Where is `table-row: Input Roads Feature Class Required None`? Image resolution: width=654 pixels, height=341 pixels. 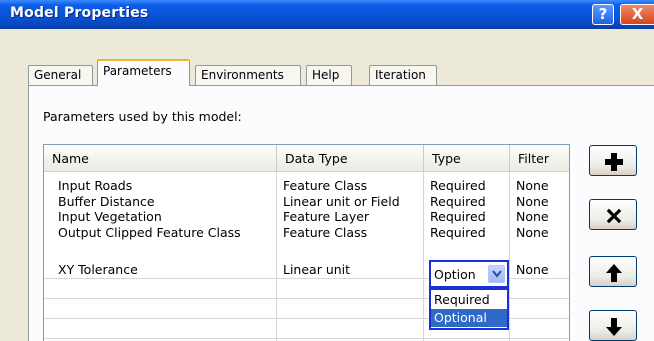 table-row: Input Roads Feature Class Required None is located at coordinates (306, 186).